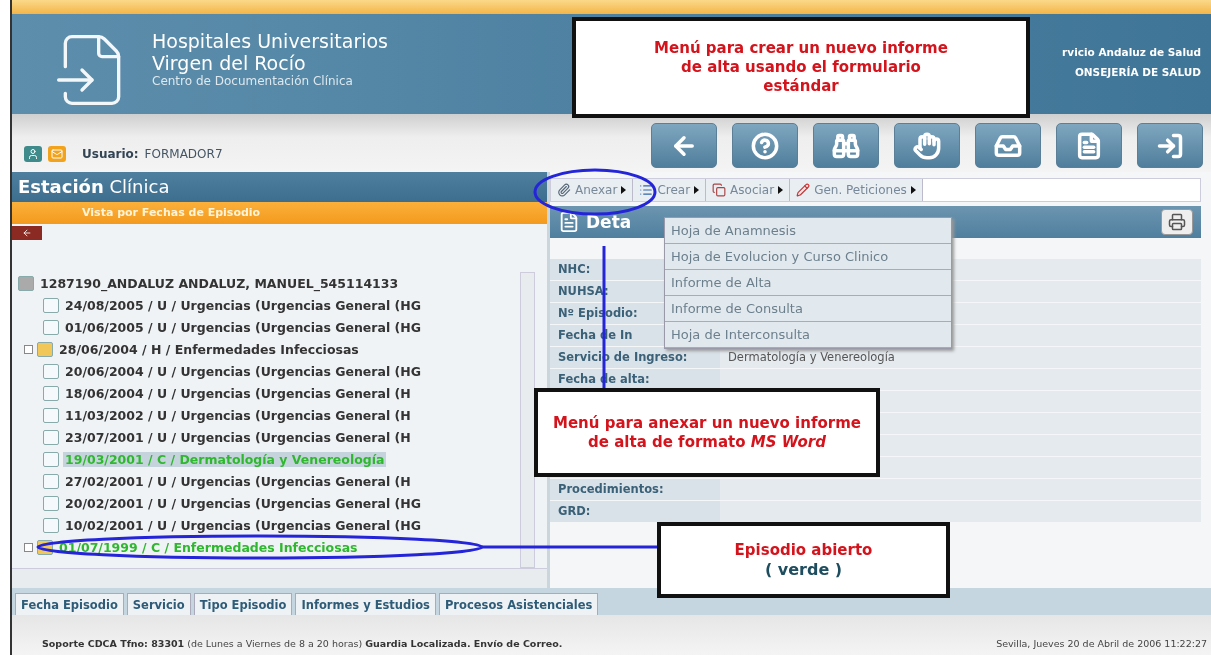 This screenshot has width=1211, height=655. Describe the element at coordinates (803, 550) in the screenshot. I see `callout-text: Episodio abierto` at that location.